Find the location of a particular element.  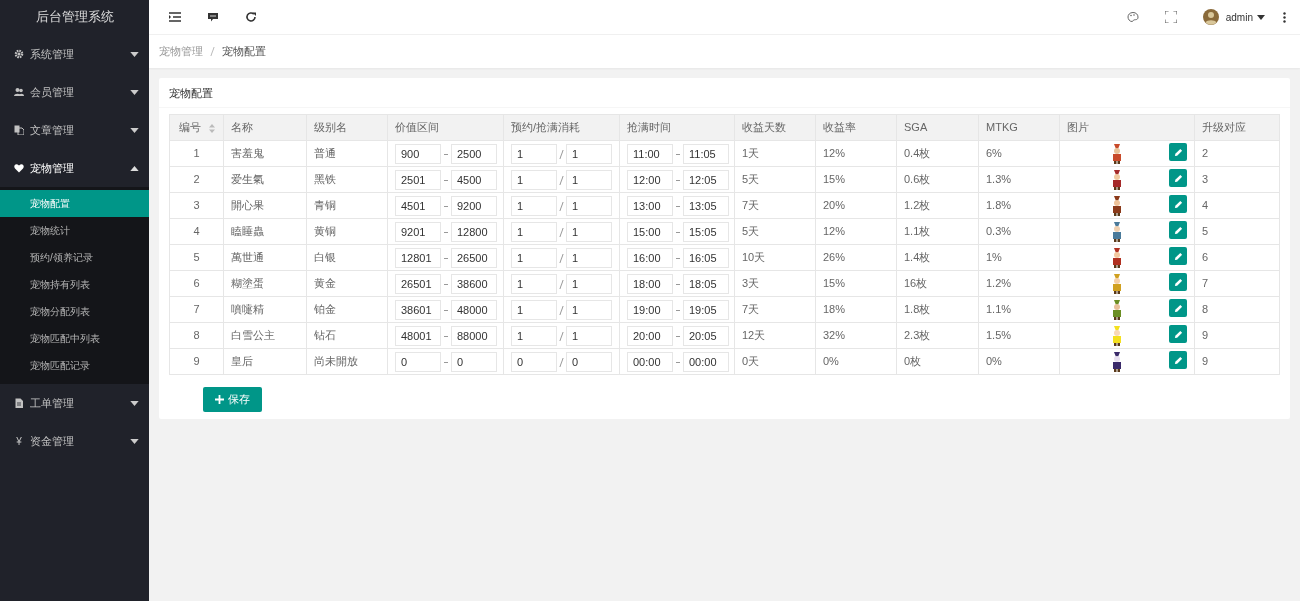

input-field: 12800 is located at coordinates (474, 231).